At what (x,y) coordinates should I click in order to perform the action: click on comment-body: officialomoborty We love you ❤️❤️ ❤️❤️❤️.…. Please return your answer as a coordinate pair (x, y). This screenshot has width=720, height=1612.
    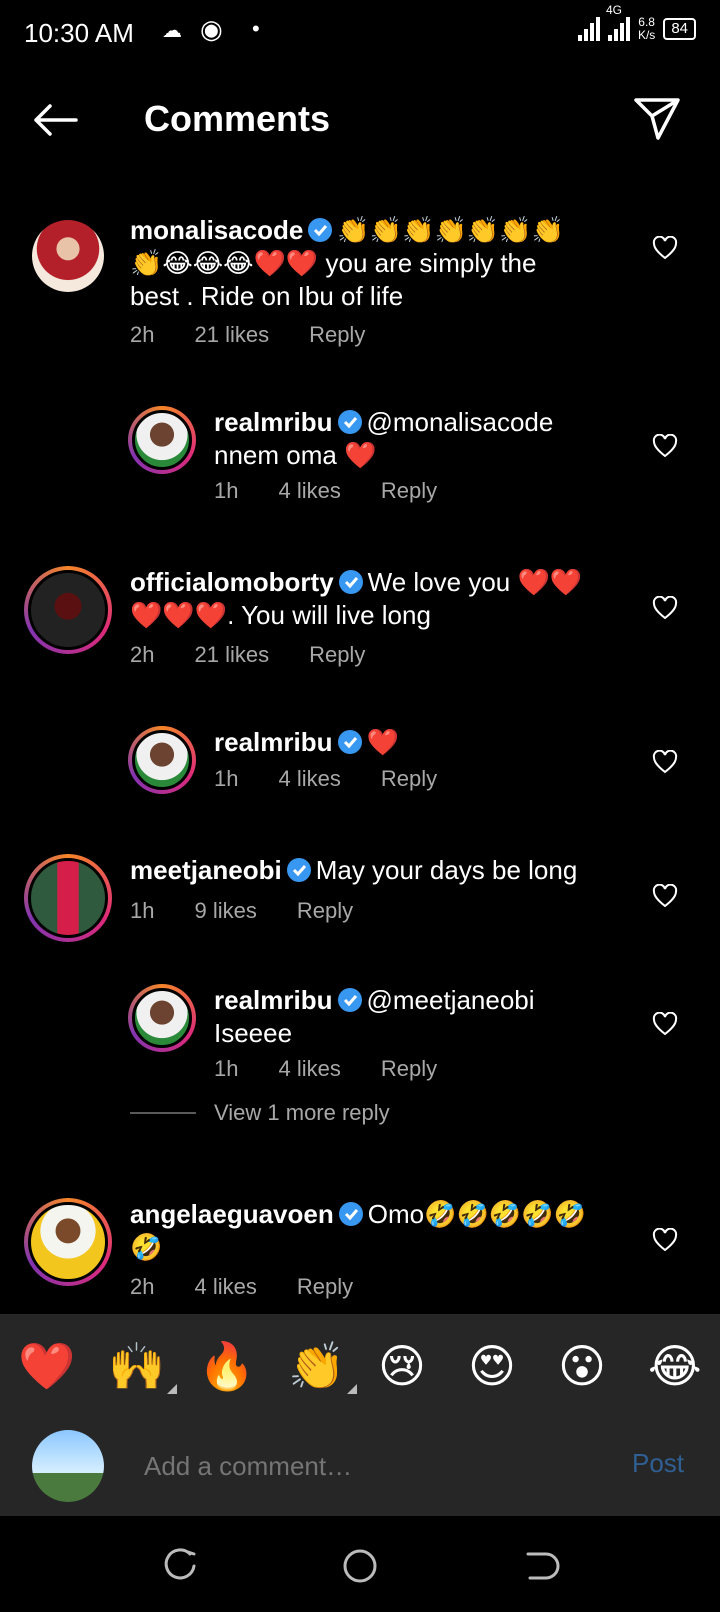
    Looking at the image, I should click on (375, 599).